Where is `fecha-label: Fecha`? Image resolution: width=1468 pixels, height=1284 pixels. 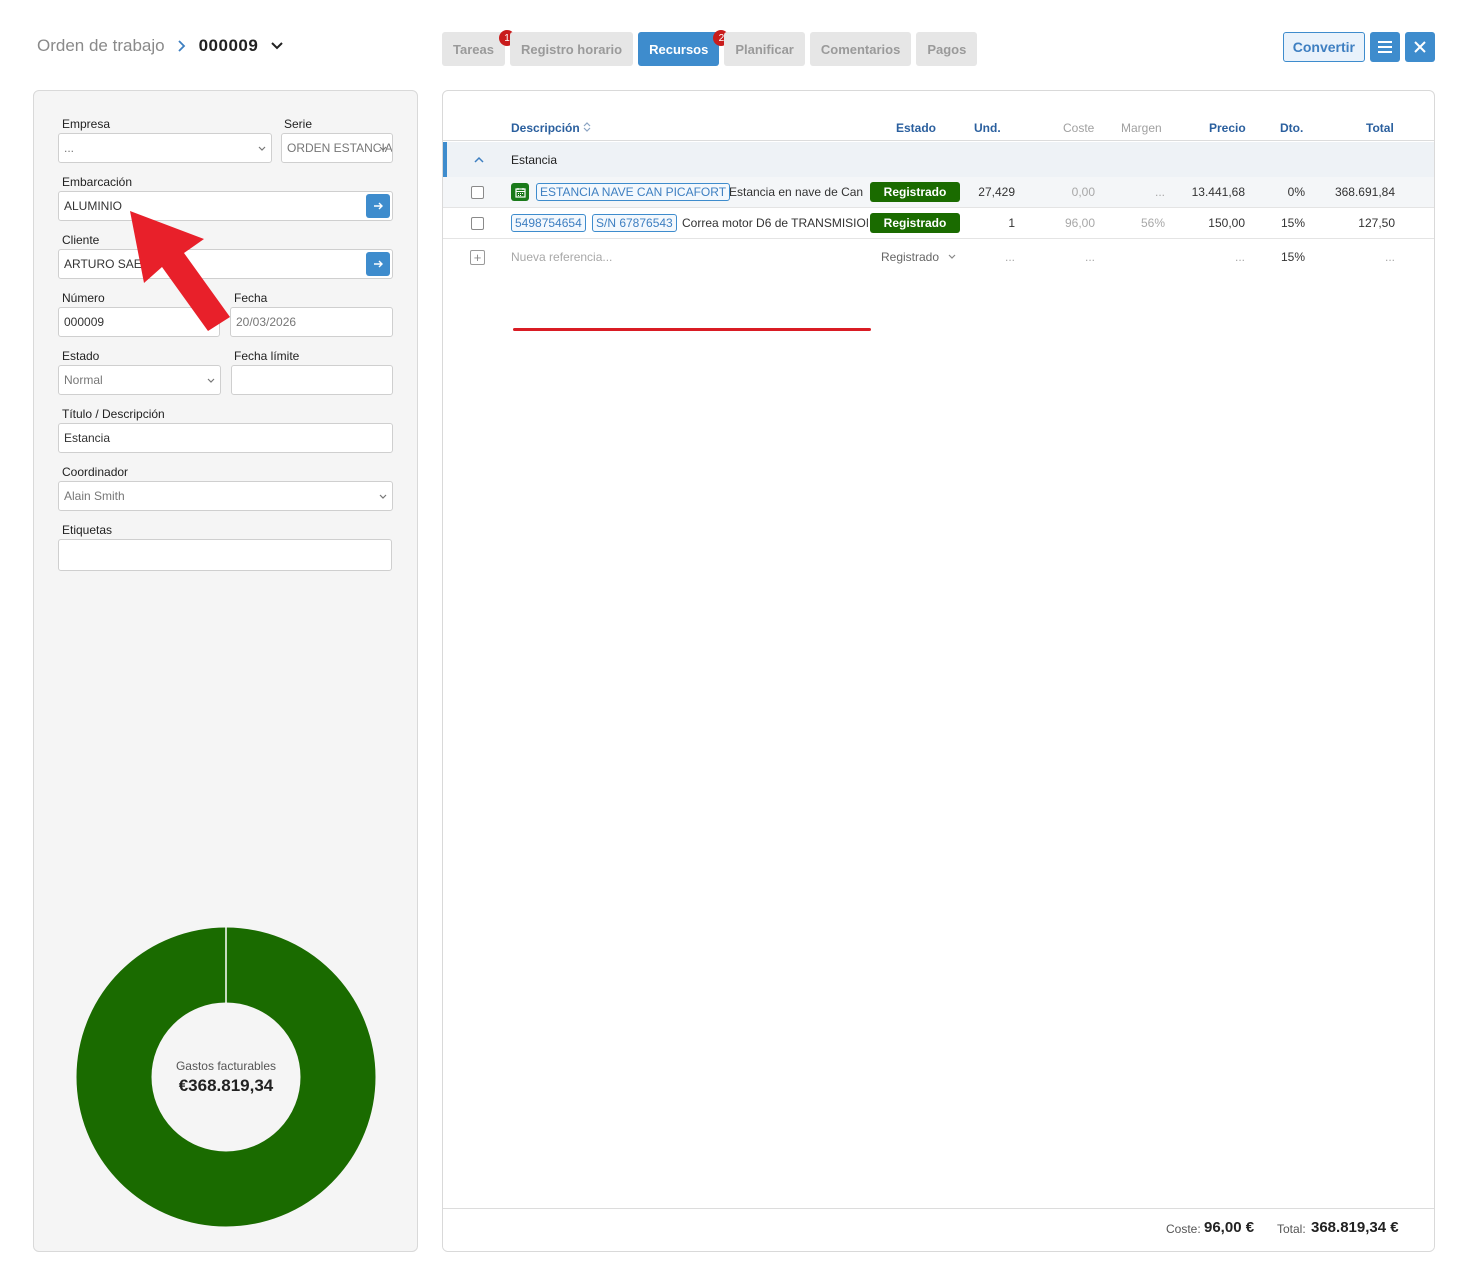
fecha-label: Fecha is located at coordinates (251, 298).